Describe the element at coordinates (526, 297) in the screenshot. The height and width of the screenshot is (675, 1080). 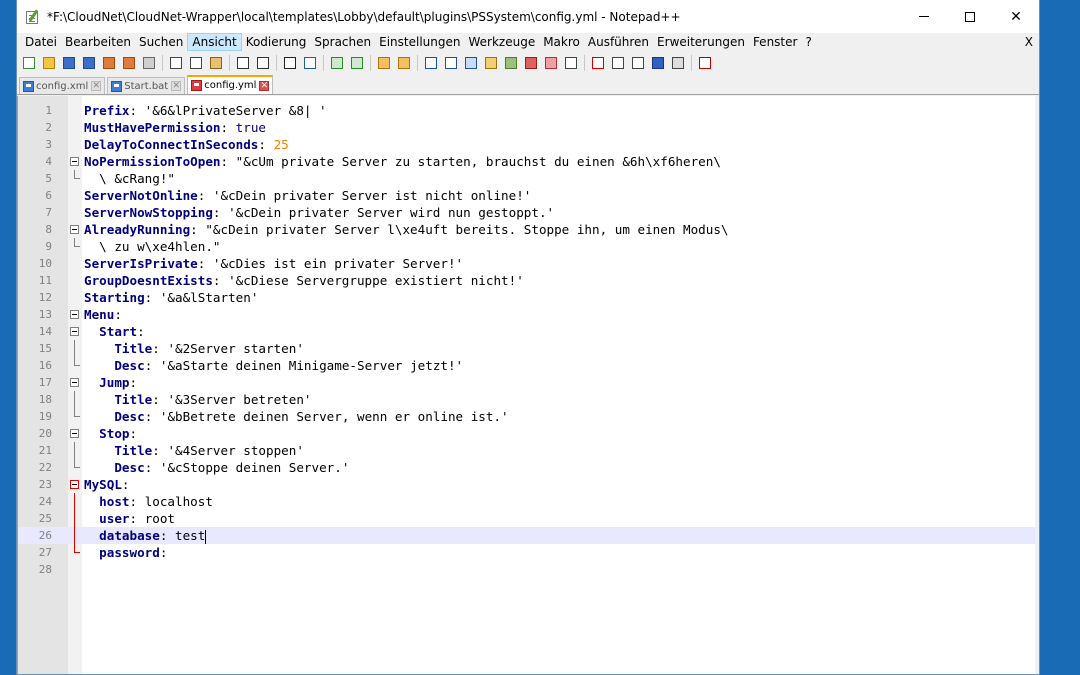
I see `code-line: 12 Starting: '&a&lStarten'` at that location.